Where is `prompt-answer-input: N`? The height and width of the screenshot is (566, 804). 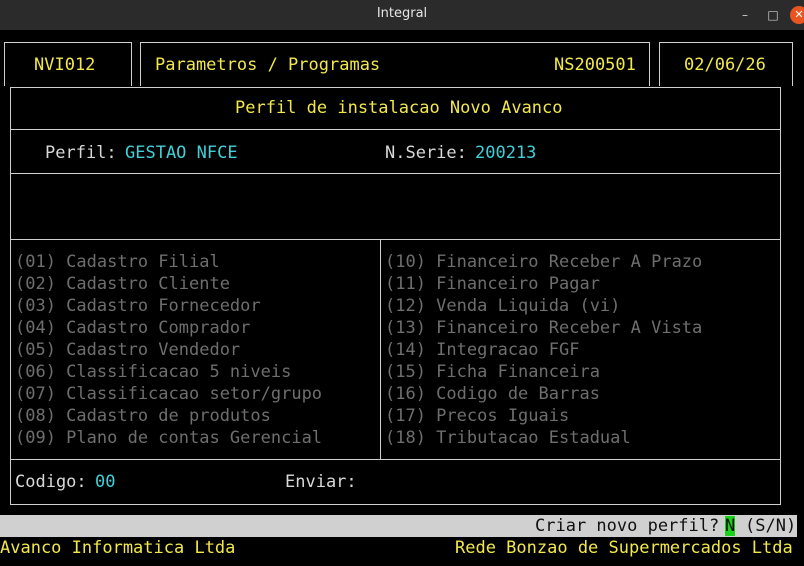
prompt-answer-input: N is located at coordinates (730, 526).